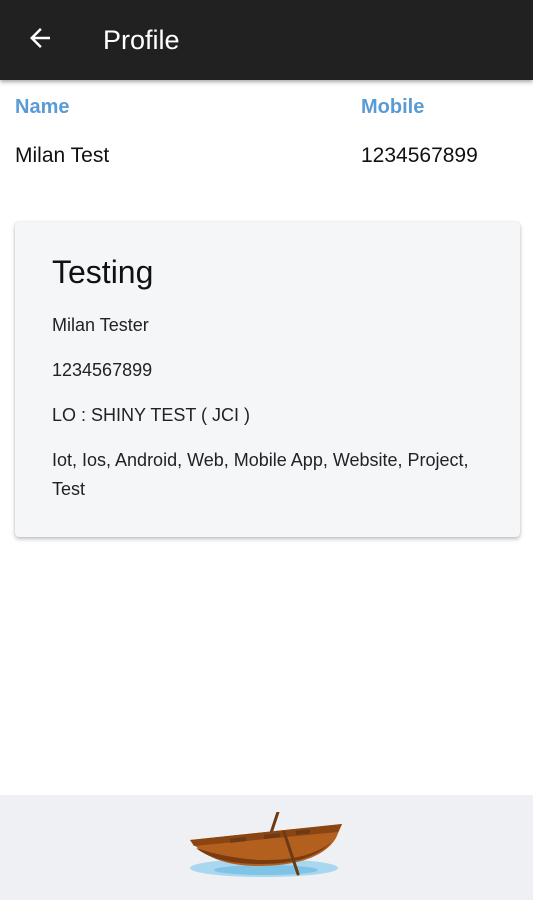 The width and height of the screenshot is (533, 900). Describe the element at coordinates (42, 107) in the screenshot. I see `name-label: Name` at that location.